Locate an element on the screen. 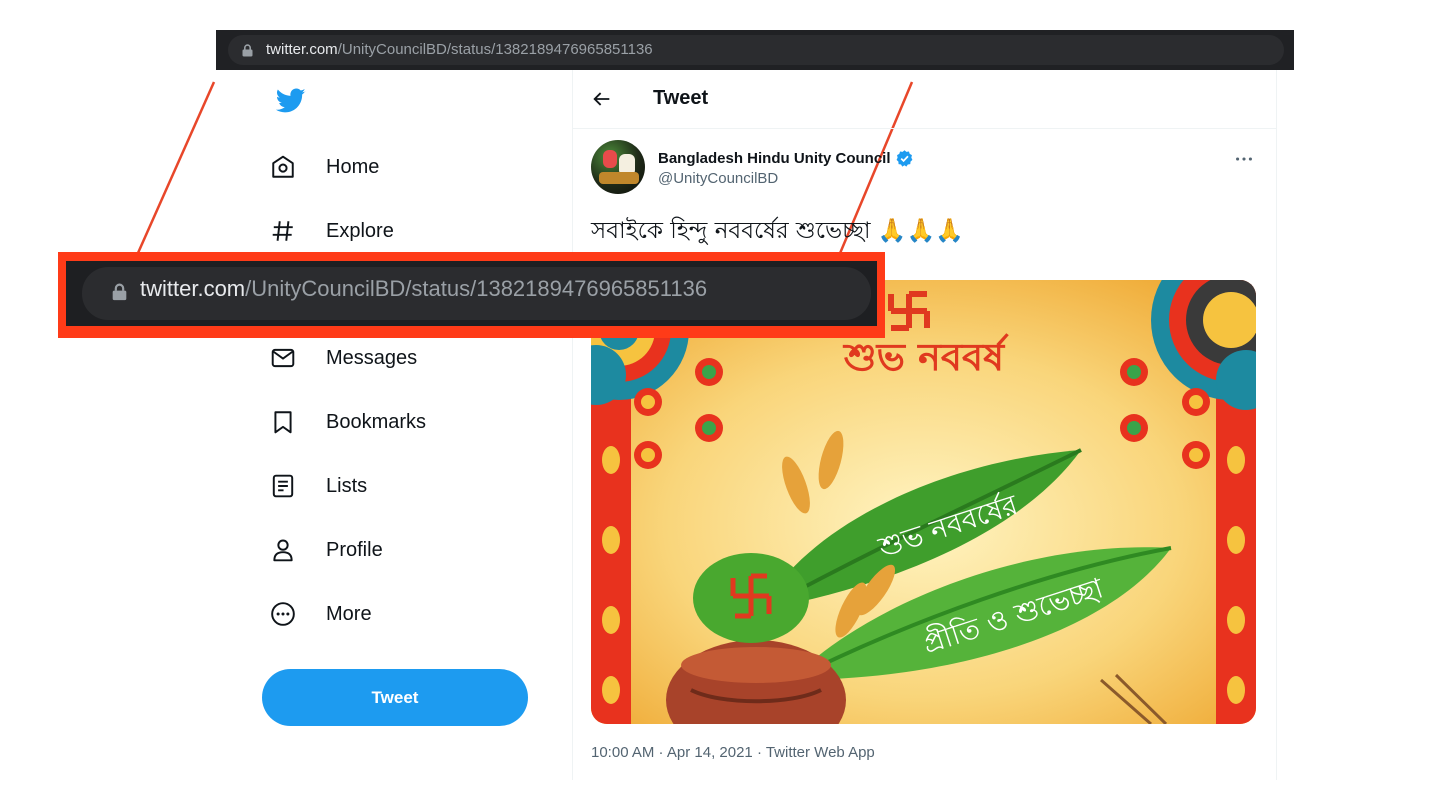 The height and width of the screenshot is (810, 1440). sidebar-item-label: Explore is located at coordinates (360, 230).